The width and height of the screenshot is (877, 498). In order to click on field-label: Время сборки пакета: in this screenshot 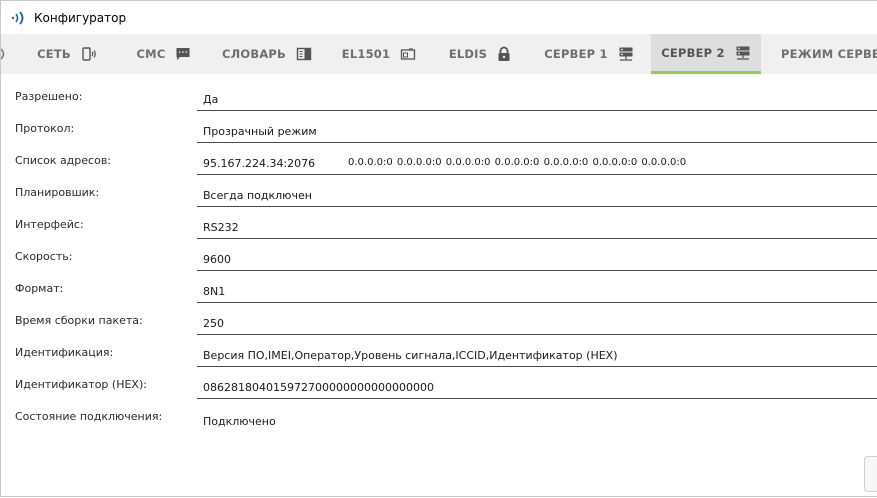, I will do `click(79, 320)`.